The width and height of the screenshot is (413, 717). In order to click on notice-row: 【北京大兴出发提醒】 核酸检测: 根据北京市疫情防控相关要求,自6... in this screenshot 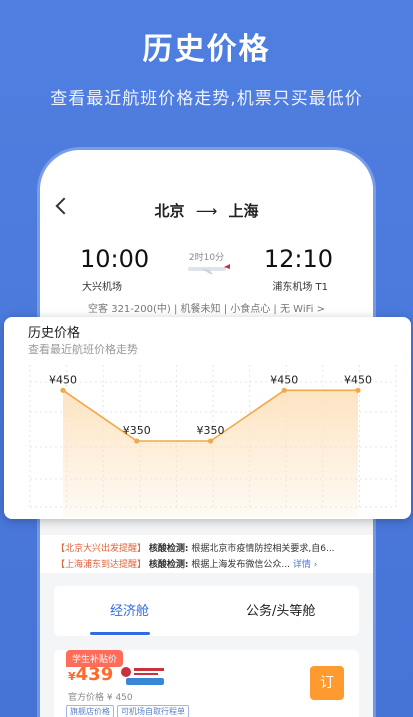, I will do `click(195, 547)`.